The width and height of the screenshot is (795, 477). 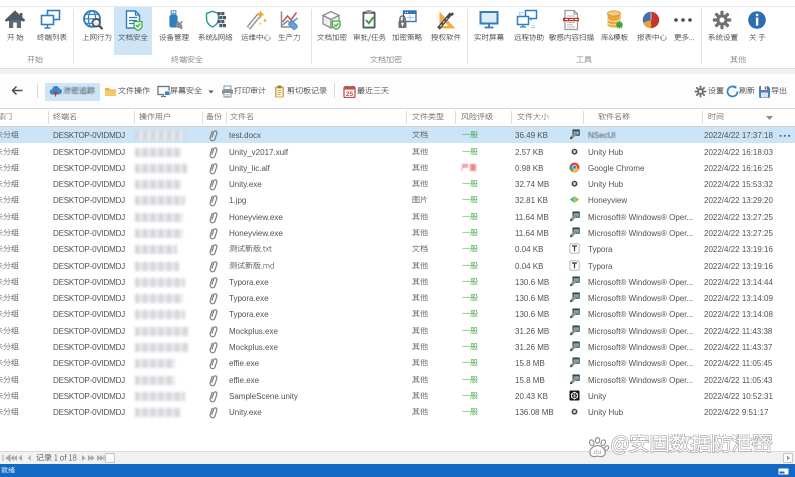 I want to click on svg-text: du, so click(x=598, y=452).